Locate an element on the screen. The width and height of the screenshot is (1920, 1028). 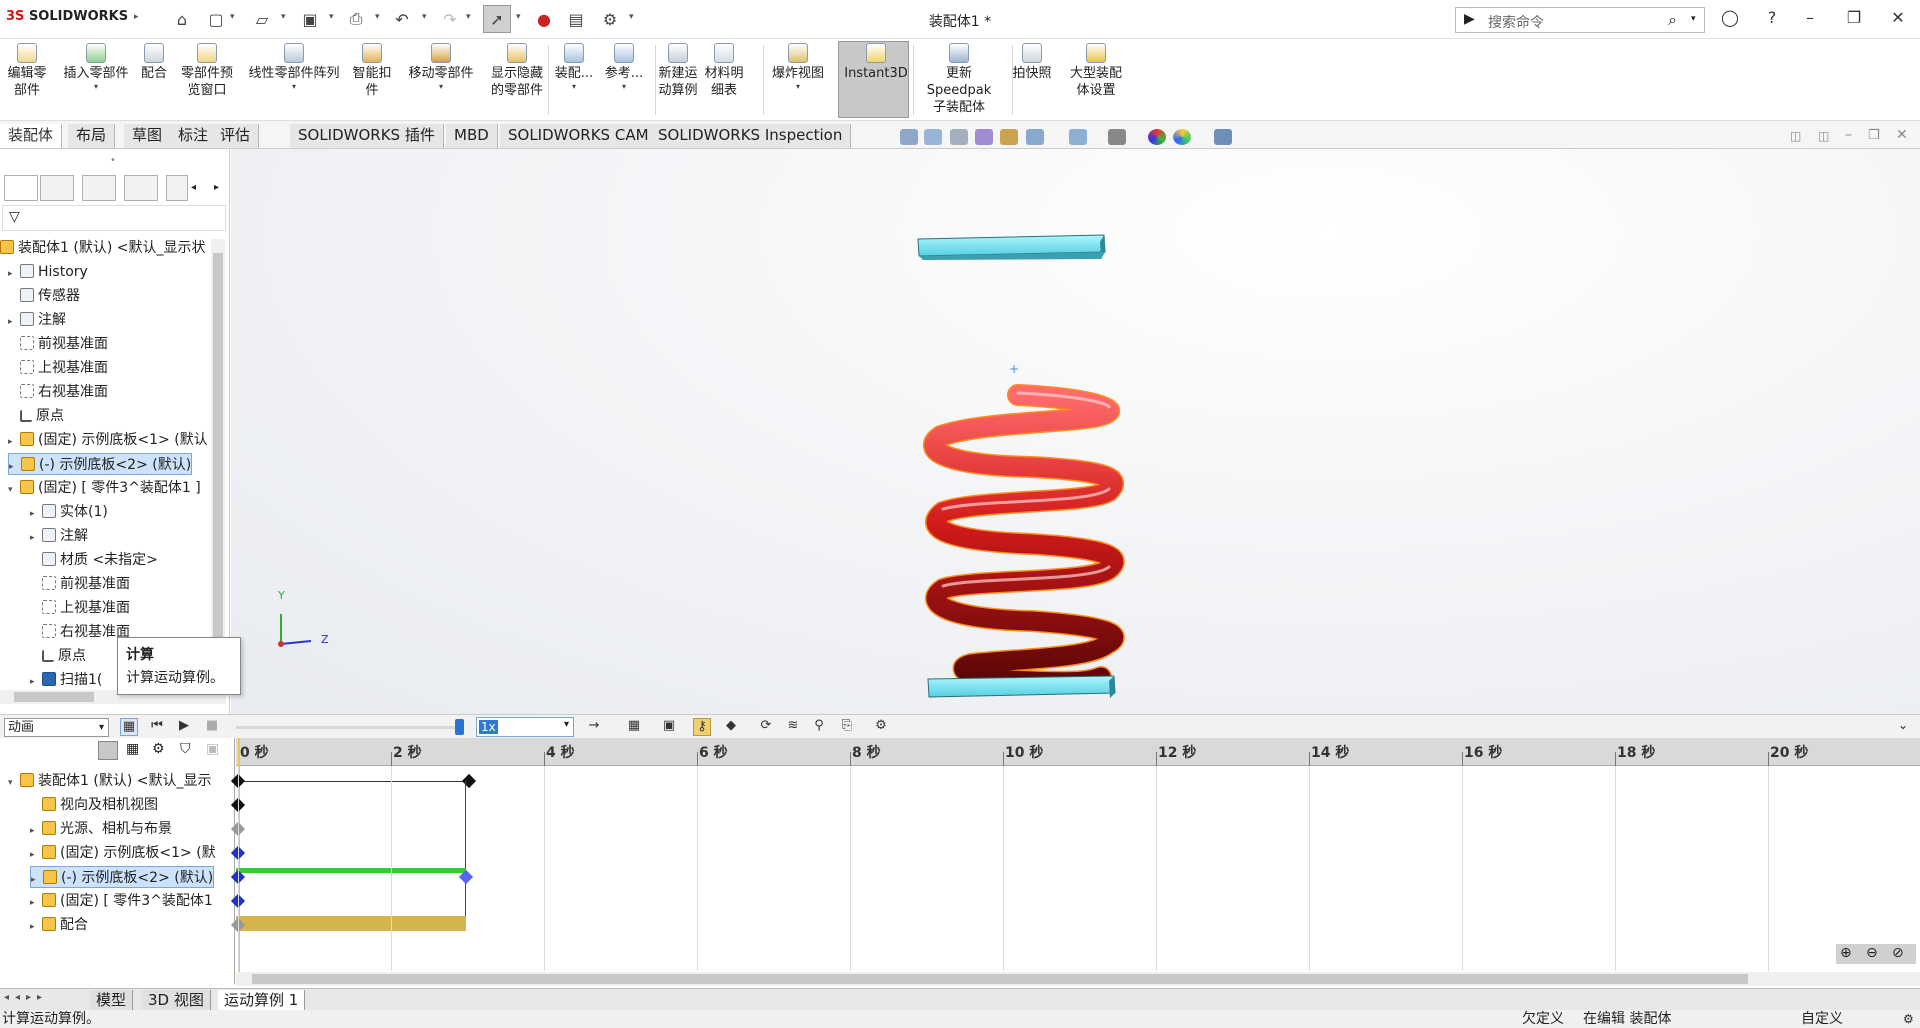
tree-item: 前视基准面 is located at coordinates (58, 344).